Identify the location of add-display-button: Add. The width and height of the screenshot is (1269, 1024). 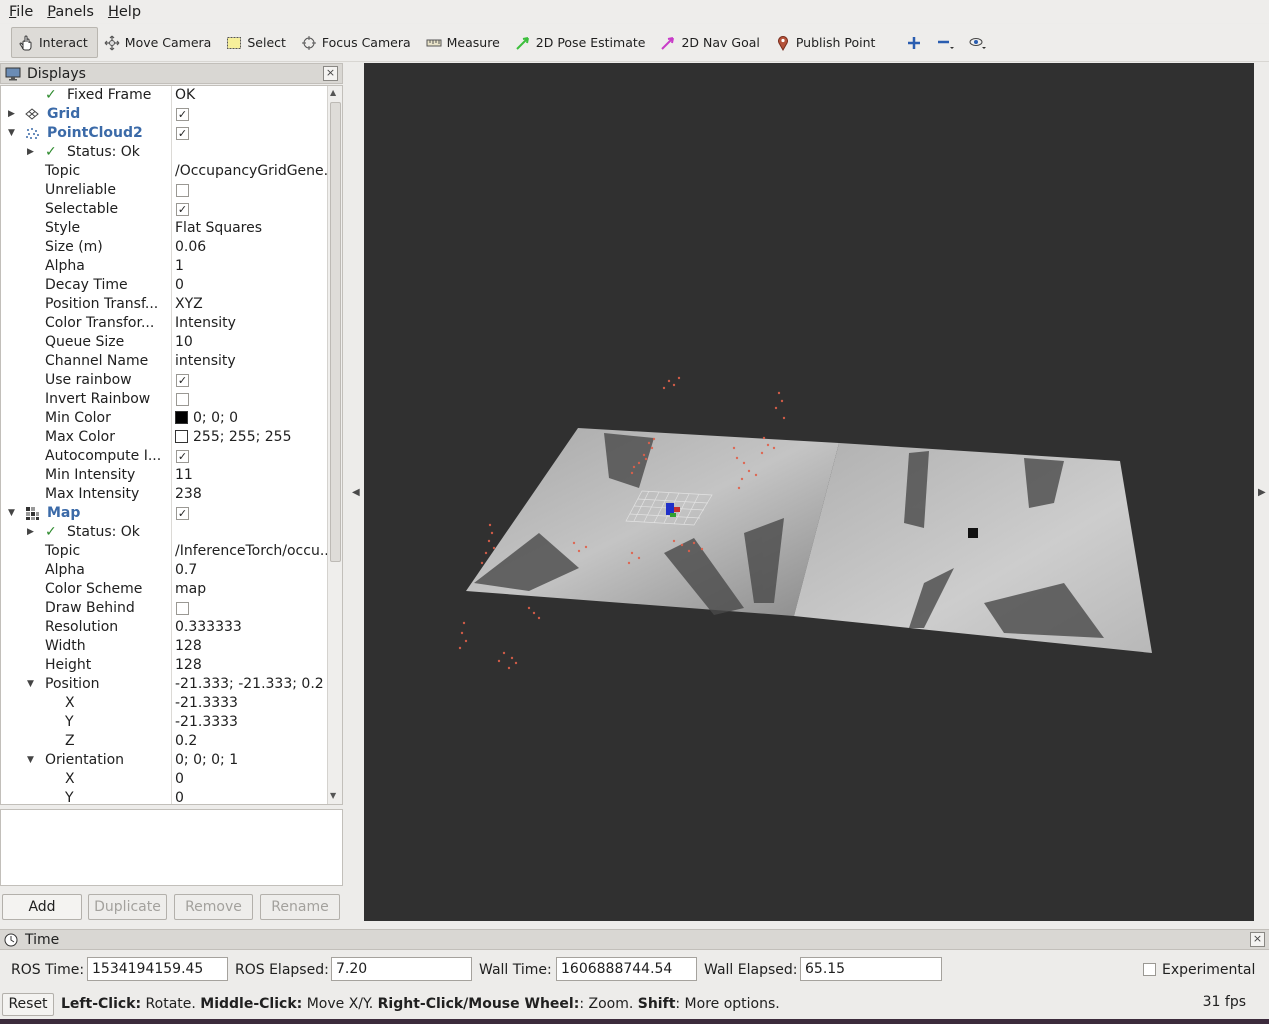
(42, 907).